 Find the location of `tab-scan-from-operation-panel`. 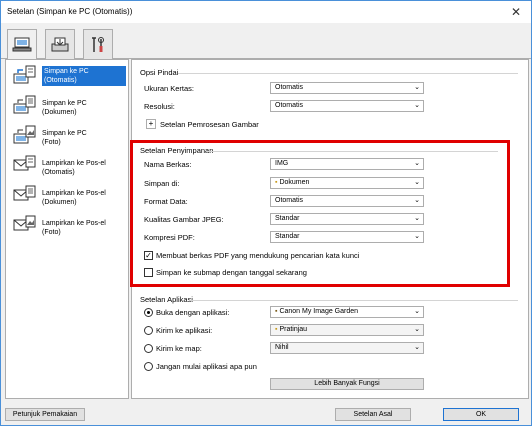

tab-scan-from-operation-panel is located at coordinates (60, 44).